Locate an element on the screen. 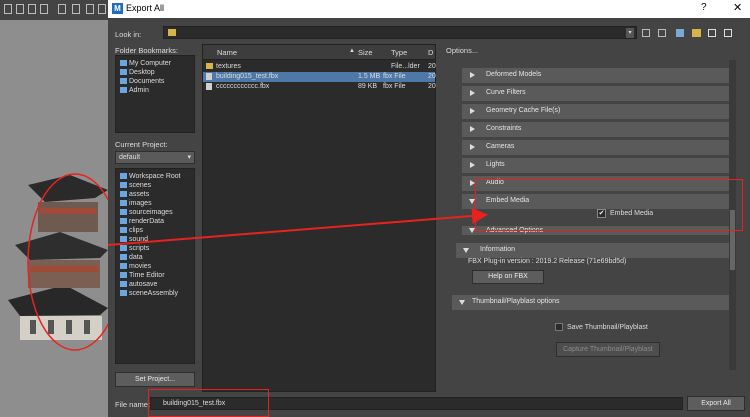 Image resolution: width=750 pixels, height=417 pixels. annotation-arrow is located at coordinates (297, 226).